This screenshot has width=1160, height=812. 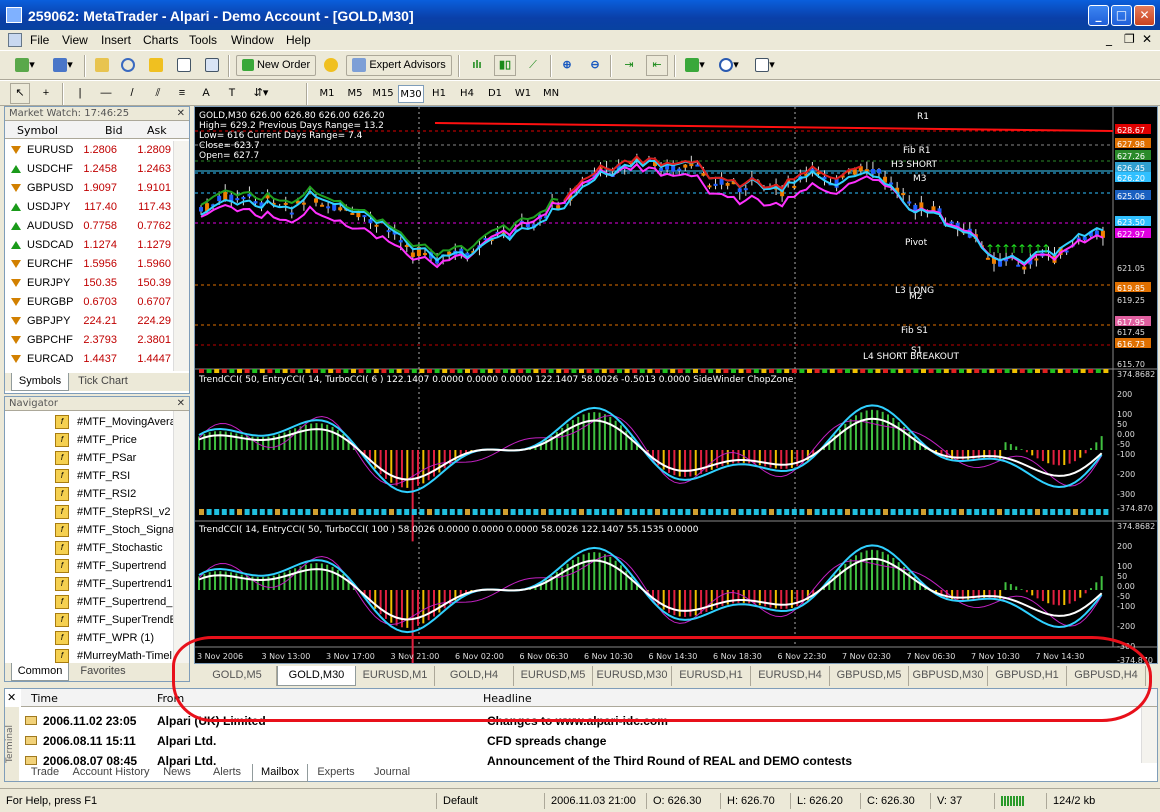 I want to click on terminal-tab: News, so click(x=177, y=773).